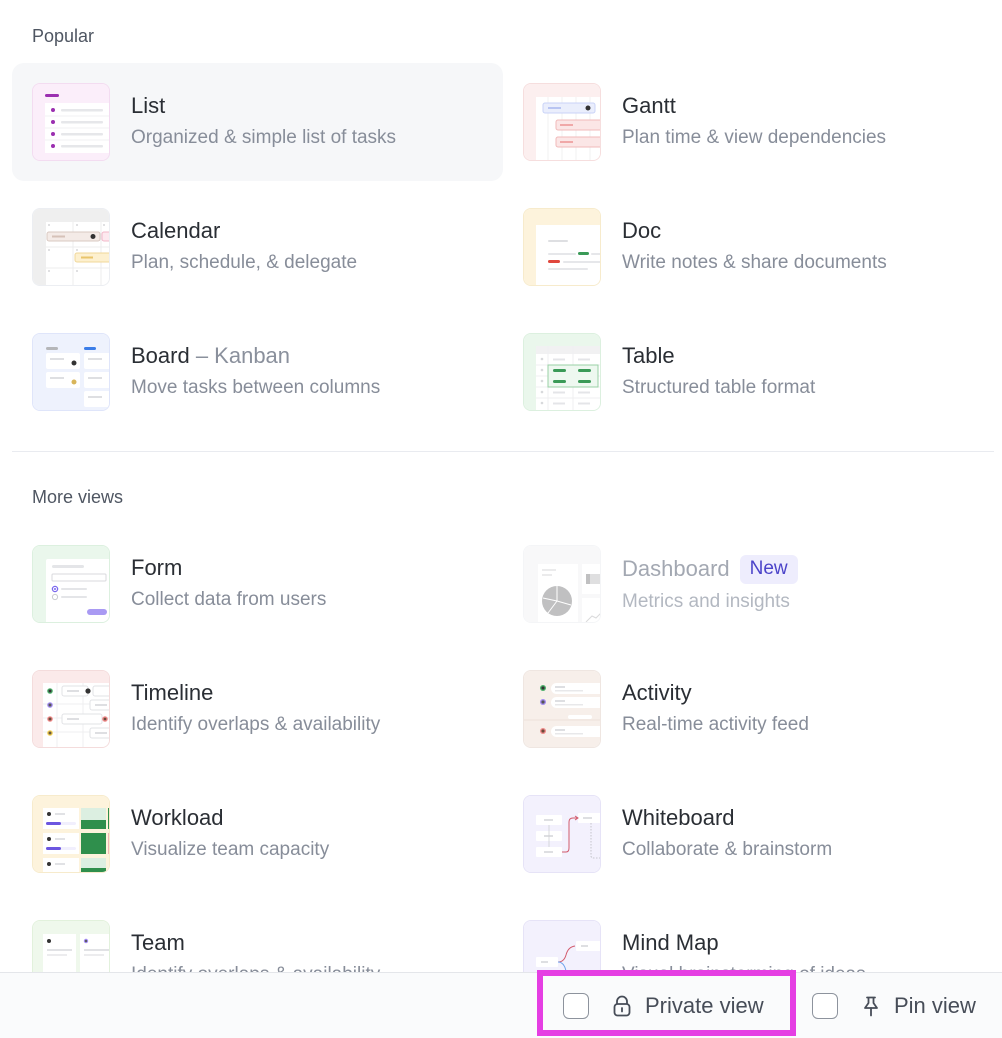  I want to click on view-option-description: Plan, schedule, & delegate, so click(244, 262).